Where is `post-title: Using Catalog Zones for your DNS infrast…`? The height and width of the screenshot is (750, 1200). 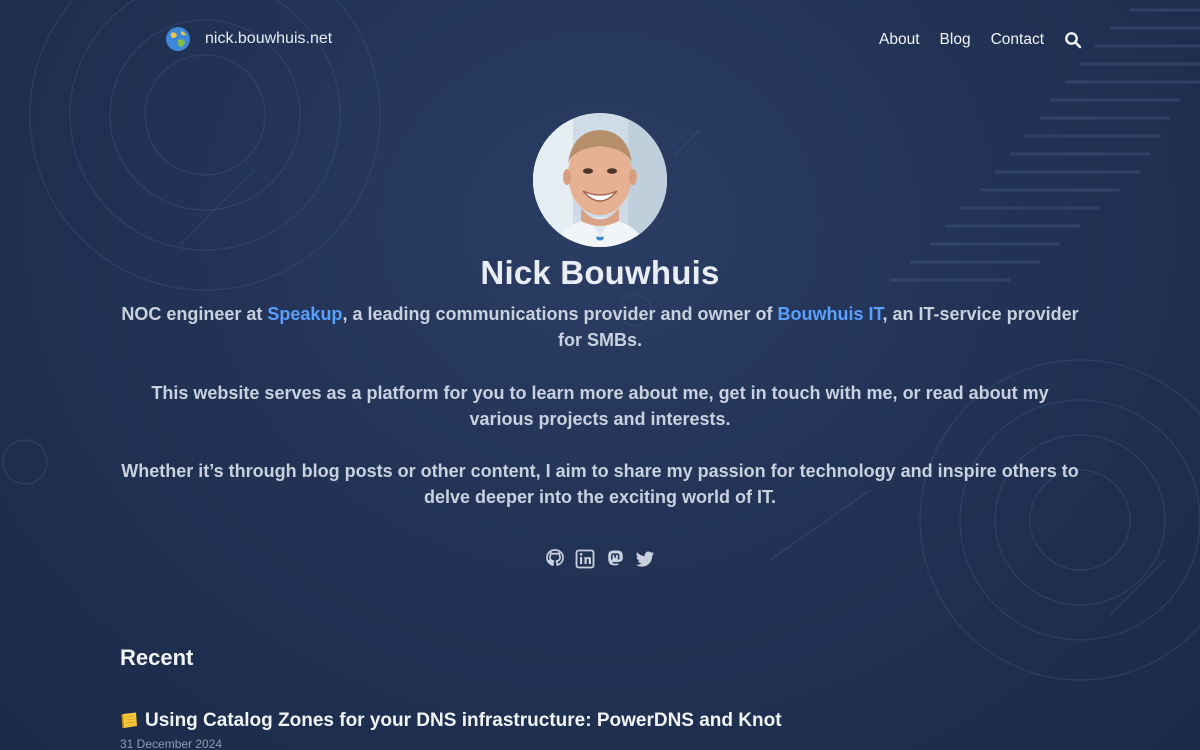
post-title: Using Catalog Zones for your DNS infrast… is located at coordinates (463, 720).